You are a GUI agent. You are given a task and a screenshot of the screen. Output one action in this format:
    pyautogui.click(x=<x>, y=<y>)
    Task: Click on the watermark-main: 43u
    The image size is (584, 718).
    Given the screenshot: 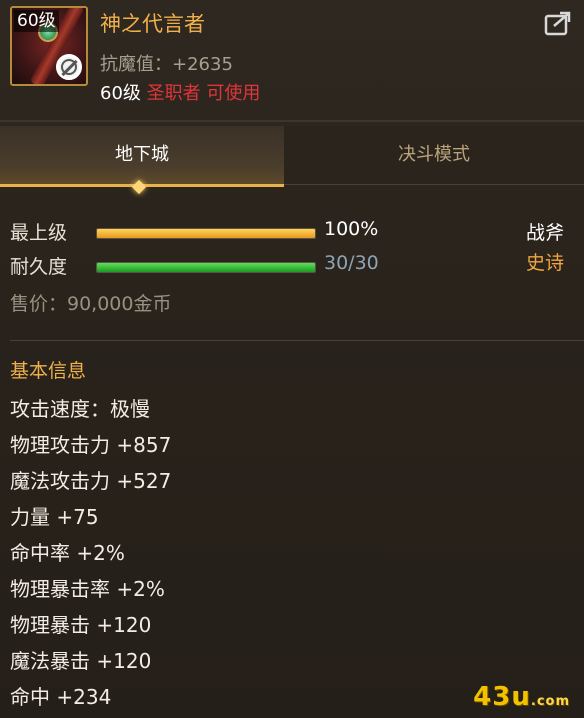 What is the action you would take?
    pyautogui.click(x=502, y=697)
    